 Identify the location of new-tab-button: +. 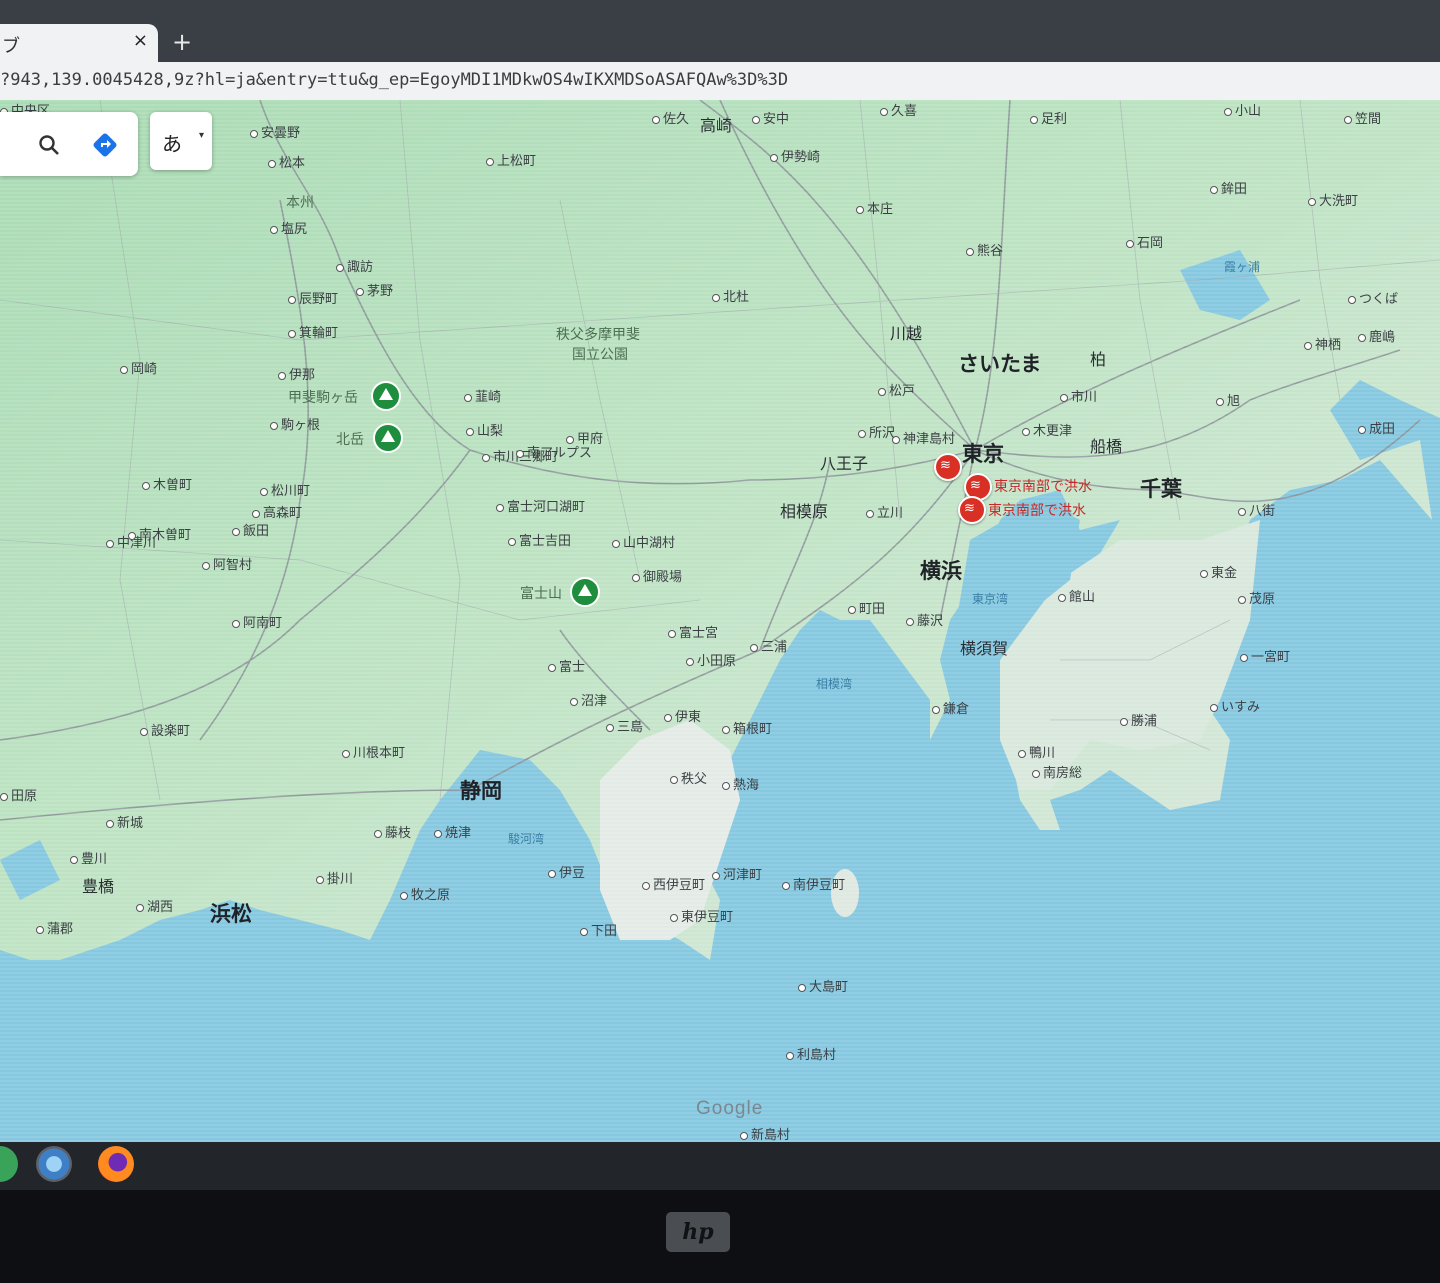
(182, 42).